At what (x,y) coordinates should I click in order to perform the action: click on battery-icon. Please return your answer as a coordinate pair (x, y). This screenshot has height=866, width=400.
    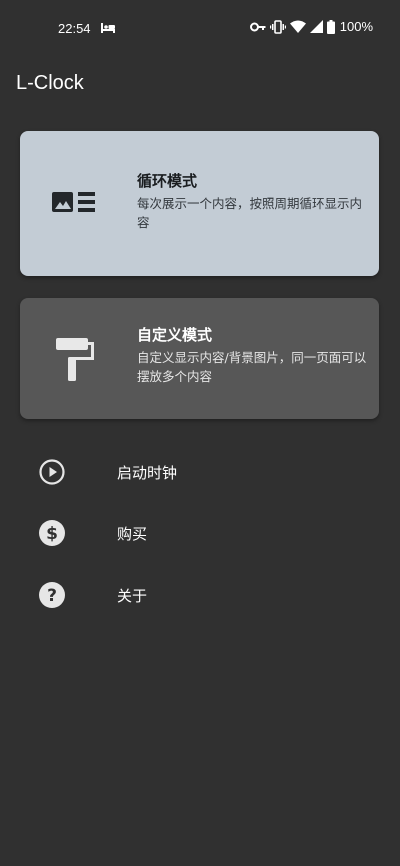
    Looking at the image, I should click on (330, 26).